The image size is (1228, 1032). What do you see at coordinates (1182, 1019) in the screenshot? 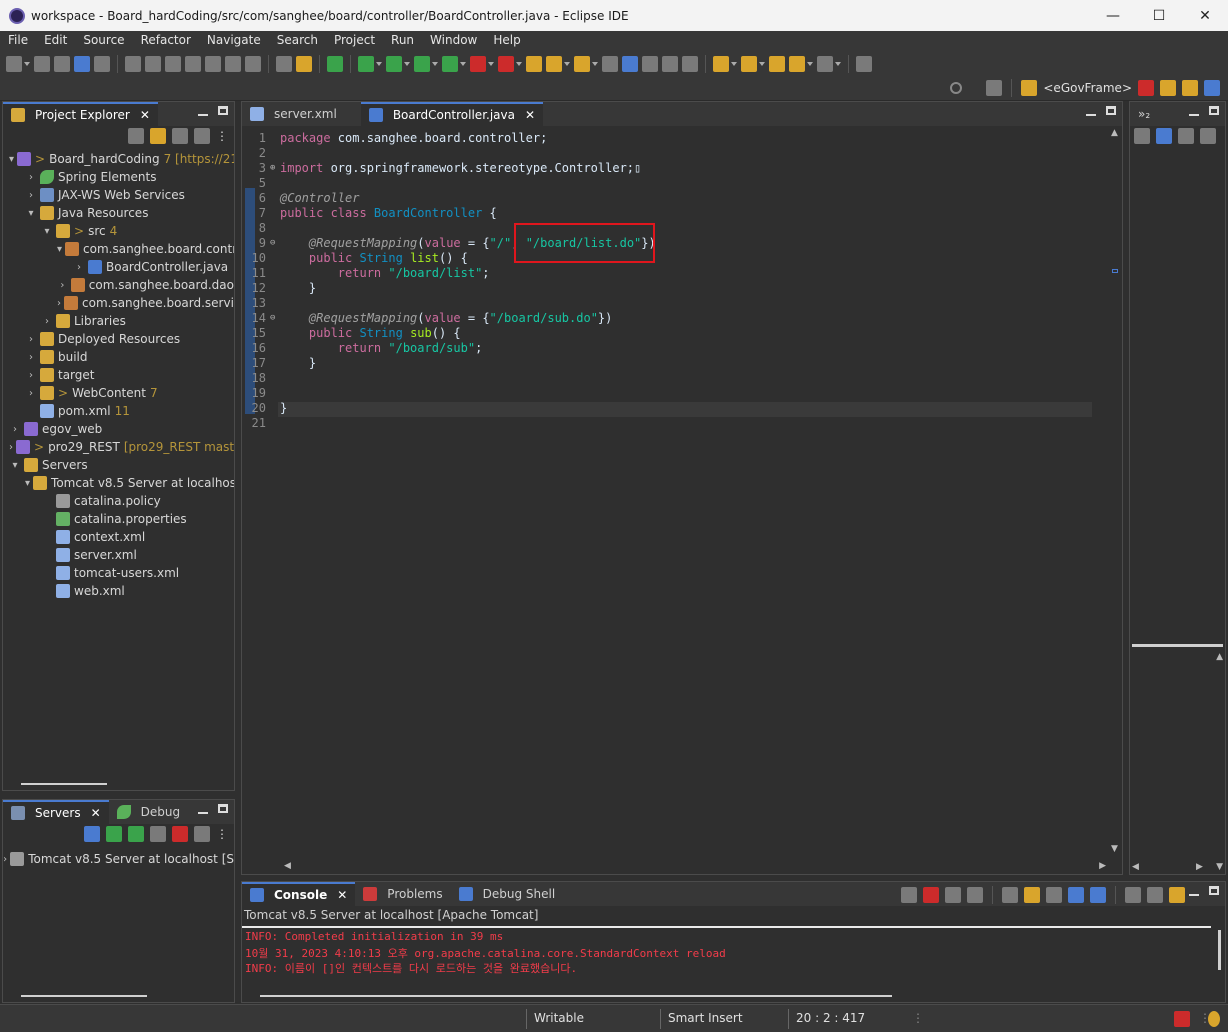
I see `notifications-icon` at bounding box center [1182, 1019].